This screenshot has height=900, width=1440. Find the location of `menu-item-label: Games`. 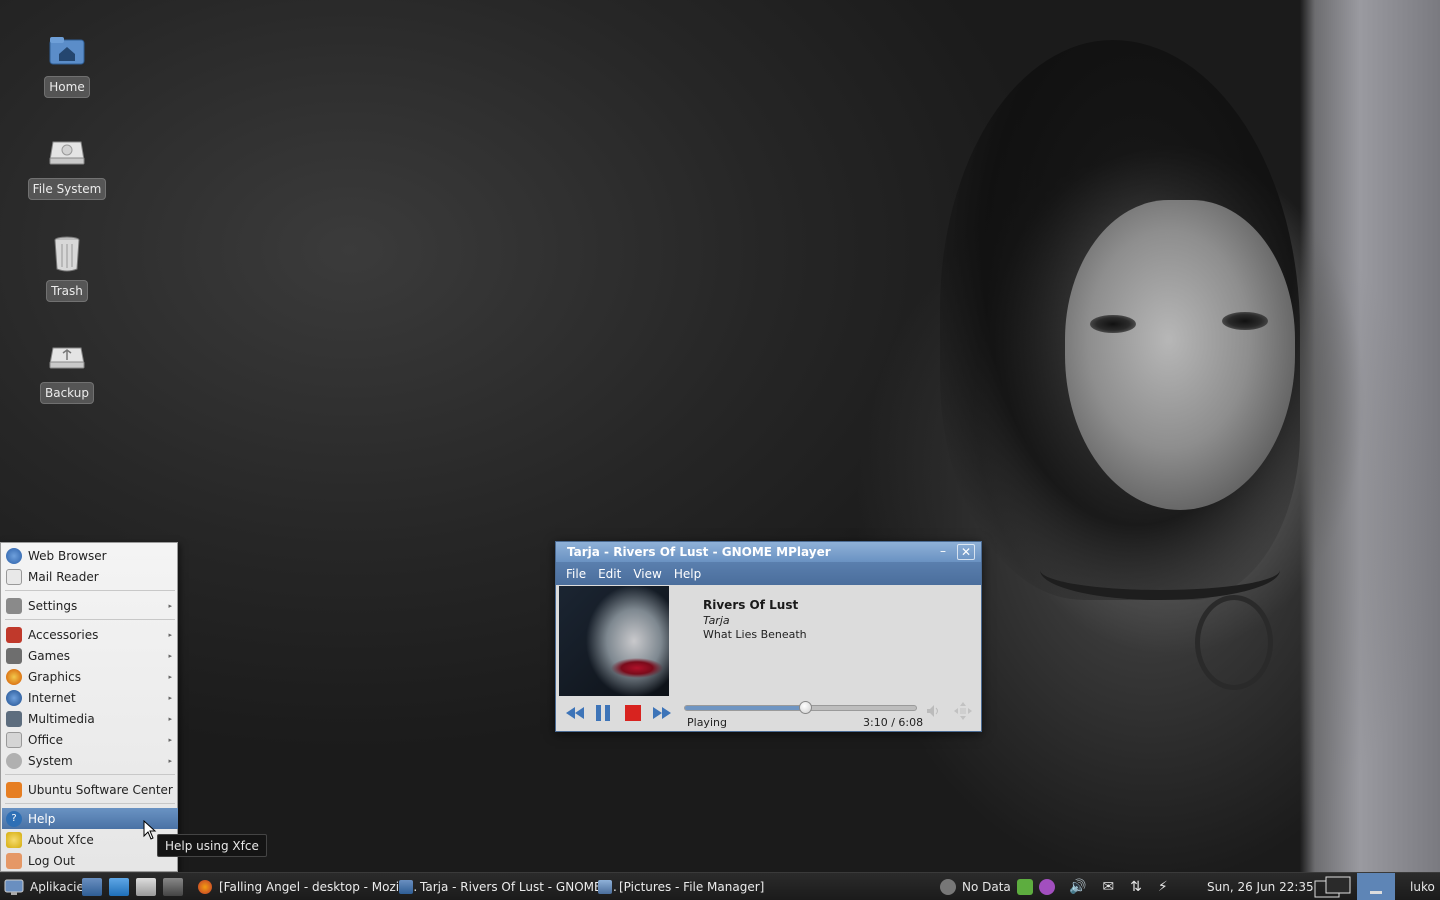

menu-item-label: Games is located at coordinates (49, 655).